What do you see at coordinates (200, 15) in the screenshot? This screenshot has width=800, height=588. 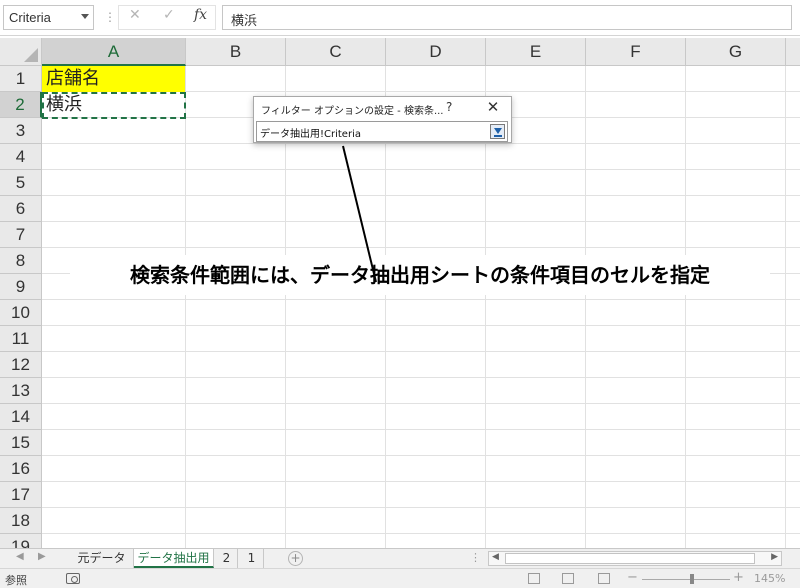 I see `insert-function-icon: fx` at bounding box center [200, 15].